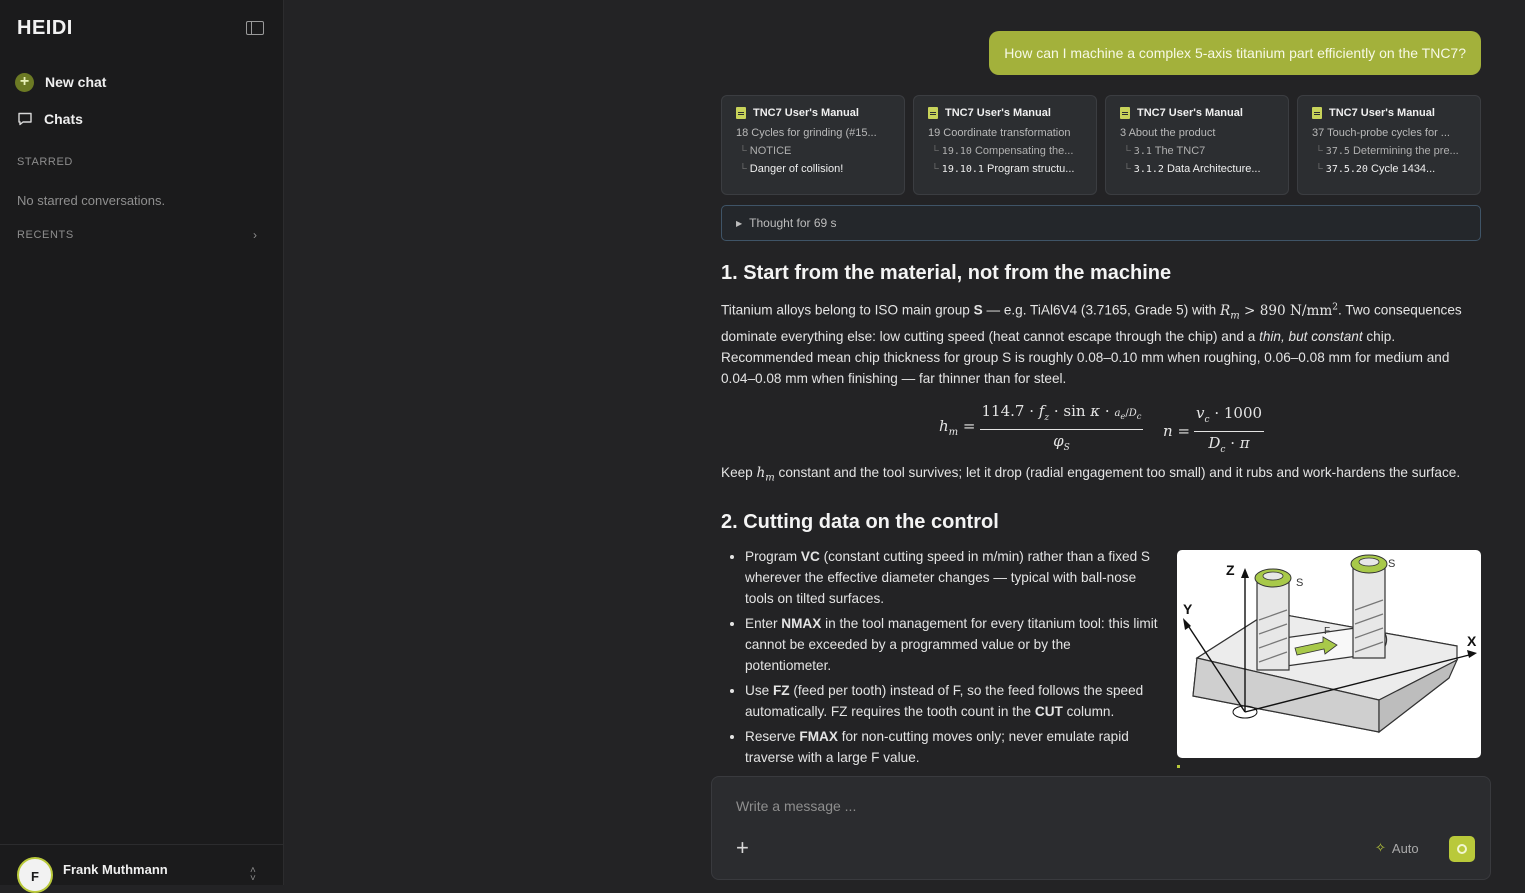  What do you see at coordinates (1472, 641) in the screenshot?
I see `axis-label-x: X` at bounding box center [1472, 641].